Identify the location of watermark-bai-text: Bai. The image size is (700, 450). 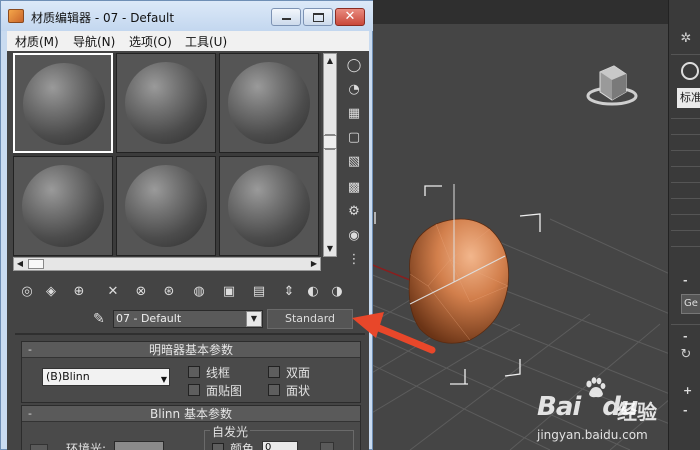
(559, 407).